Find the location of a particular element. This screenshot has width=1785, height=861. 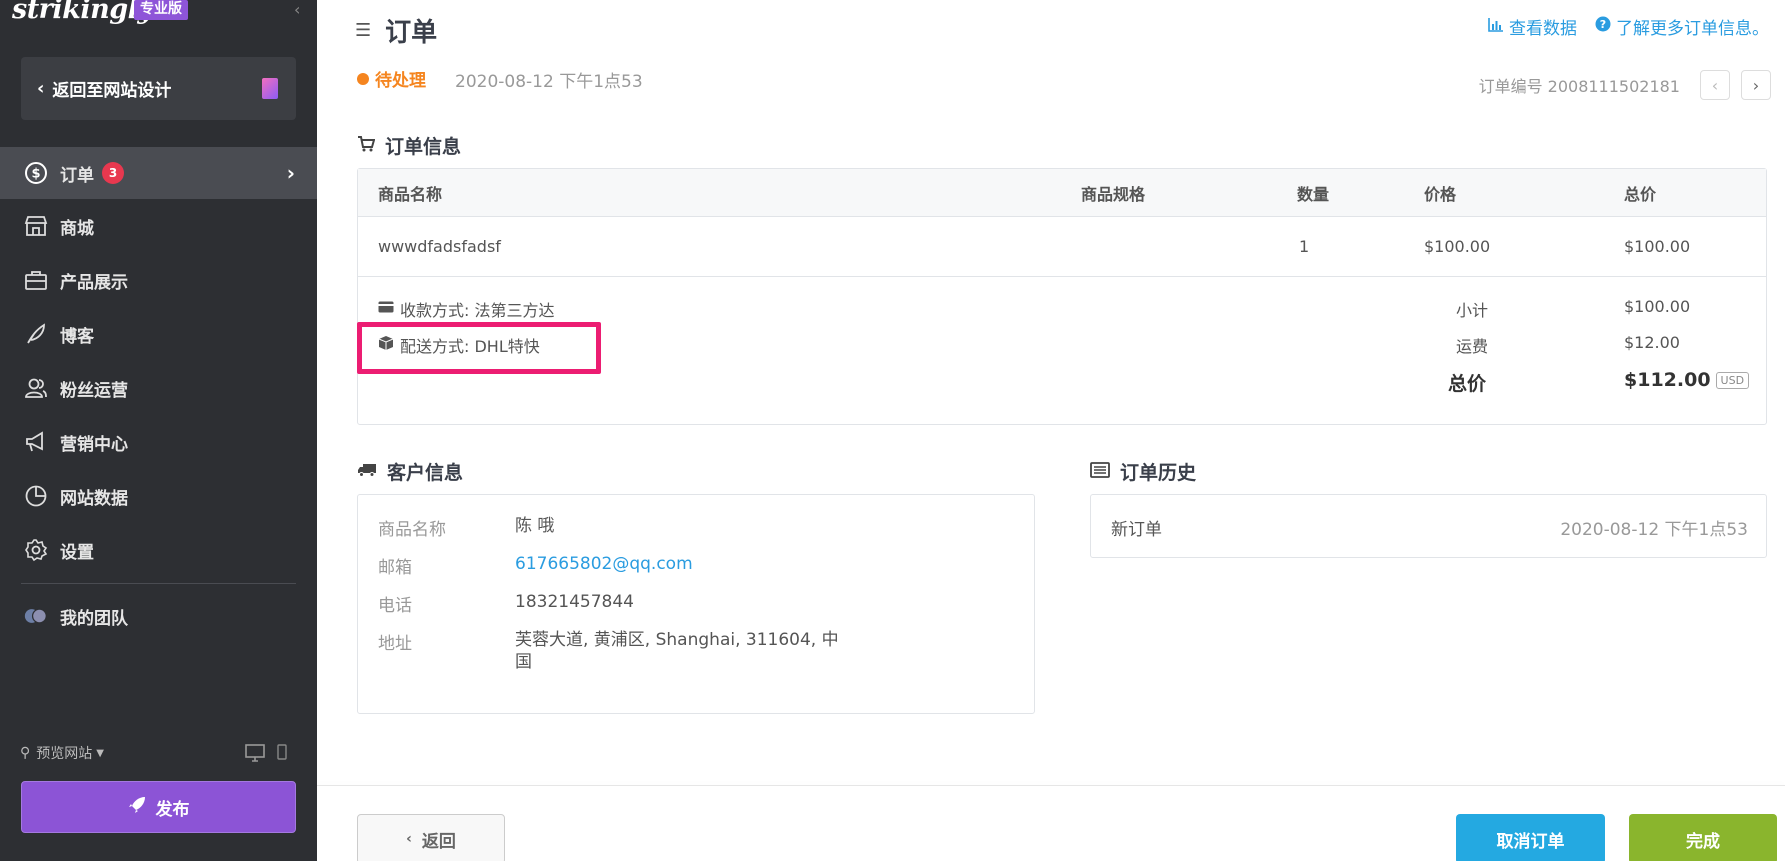

sidebar-item-label: 粉丝运营 is located at coordinates (94, 390).